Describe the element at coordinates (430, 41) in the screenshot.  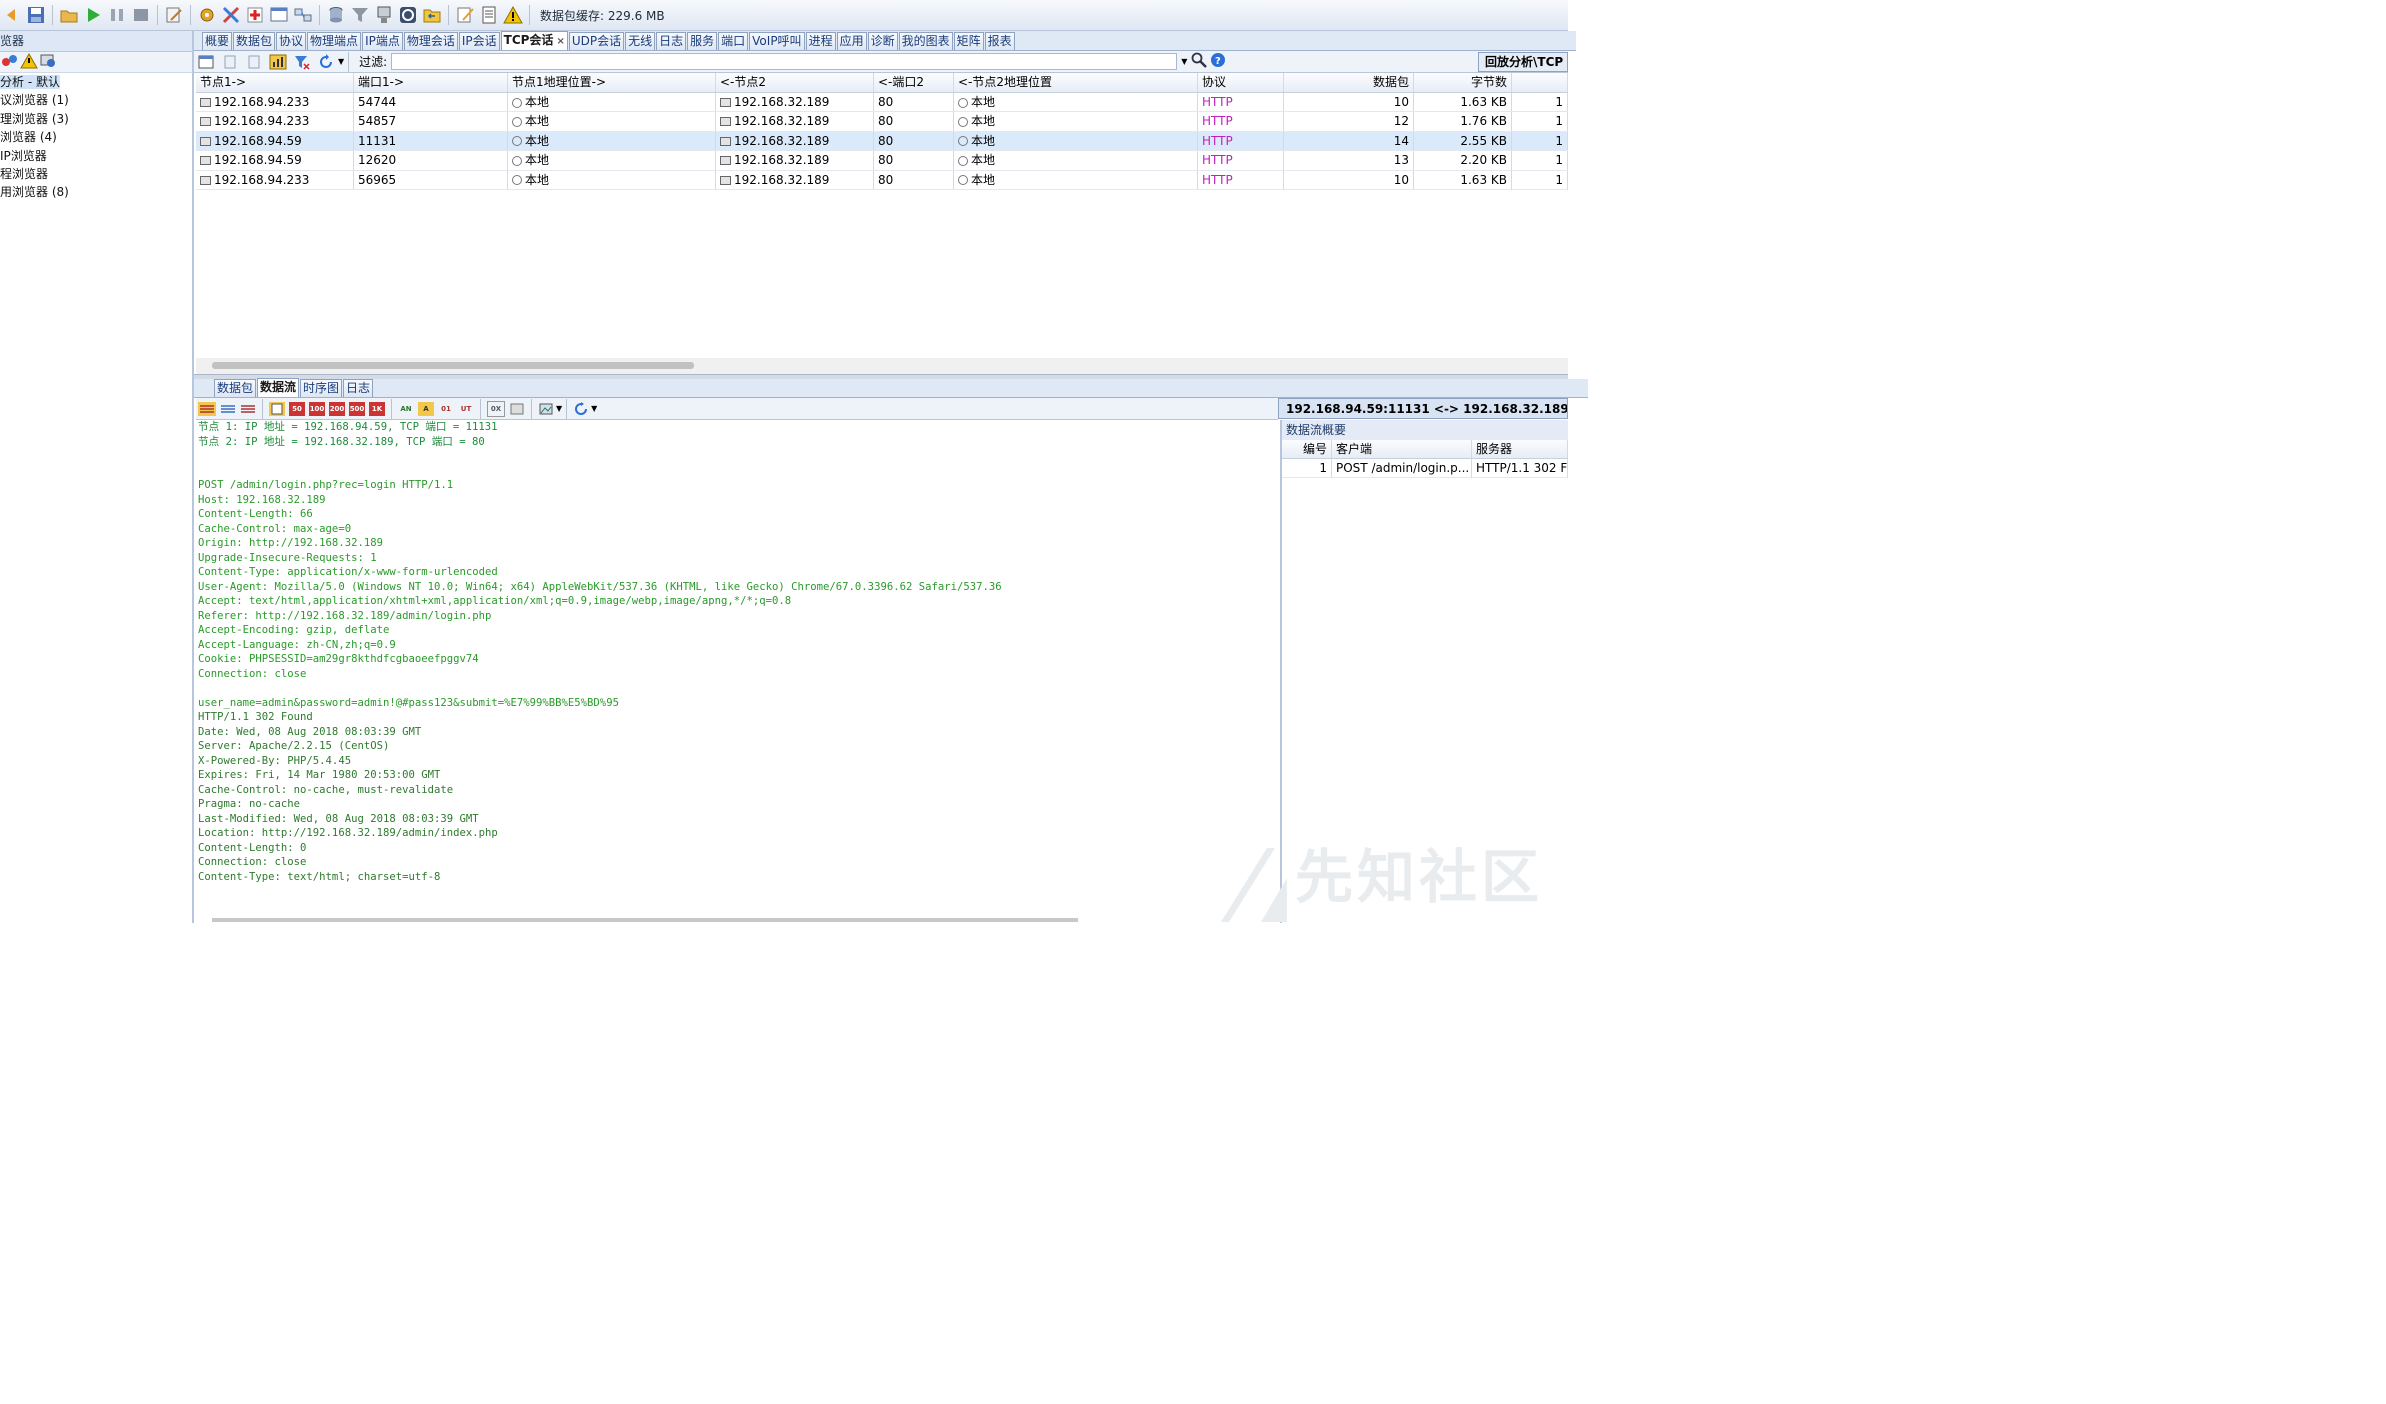
I see `tab-5: 物理会话` at that location.